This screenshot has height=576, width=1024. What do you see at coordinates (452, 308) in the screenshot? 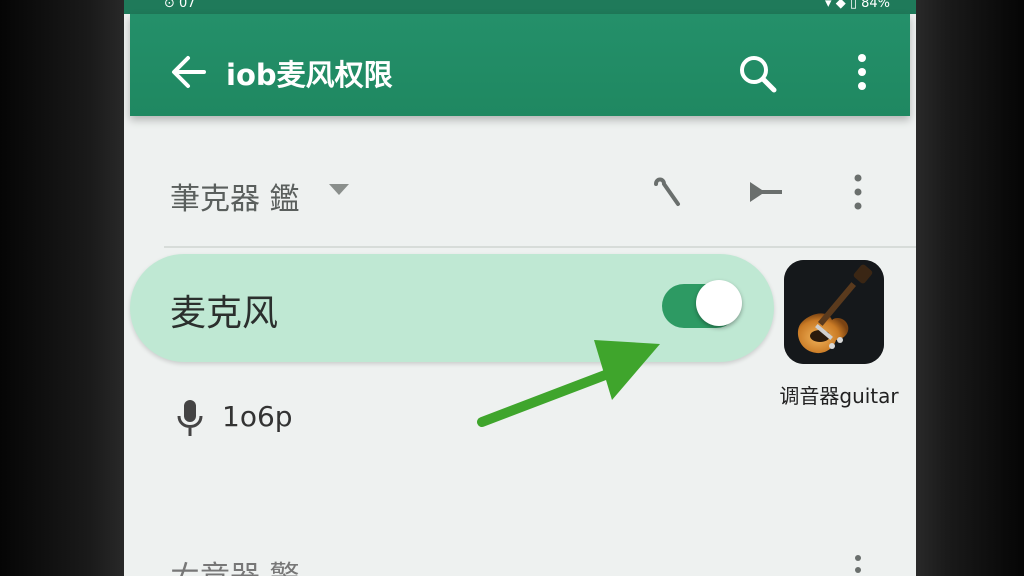
I see `microphone-permission-row: 麦克风` at bounding box center [452, 308].